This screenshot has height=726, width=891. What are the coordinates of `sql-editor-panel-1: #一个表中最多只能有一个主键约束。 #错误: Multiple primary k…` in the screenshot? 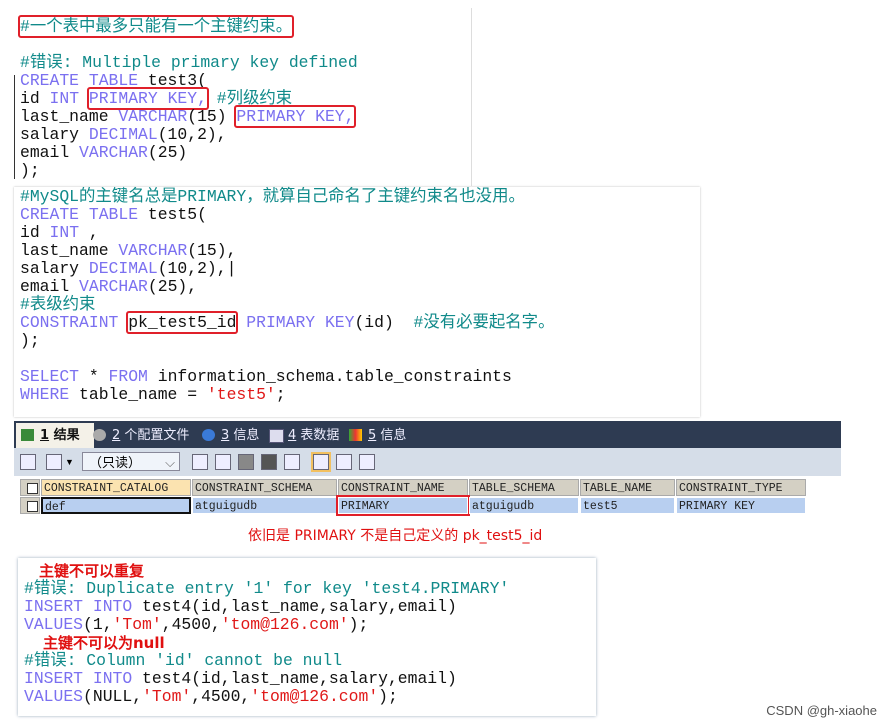 It's located at (243, 97).